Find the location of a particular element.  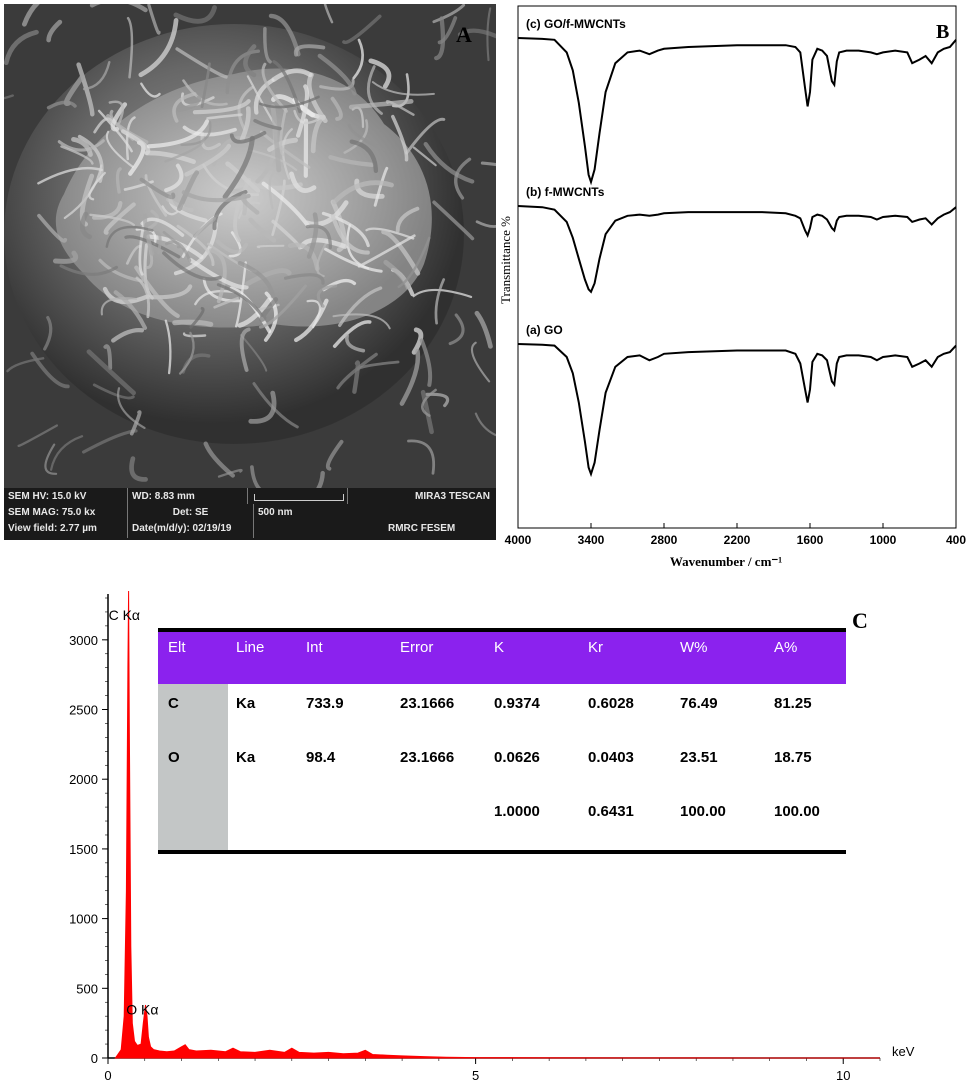

ftir-x-tick-label: 1000 is located at coordinates (883, 540).